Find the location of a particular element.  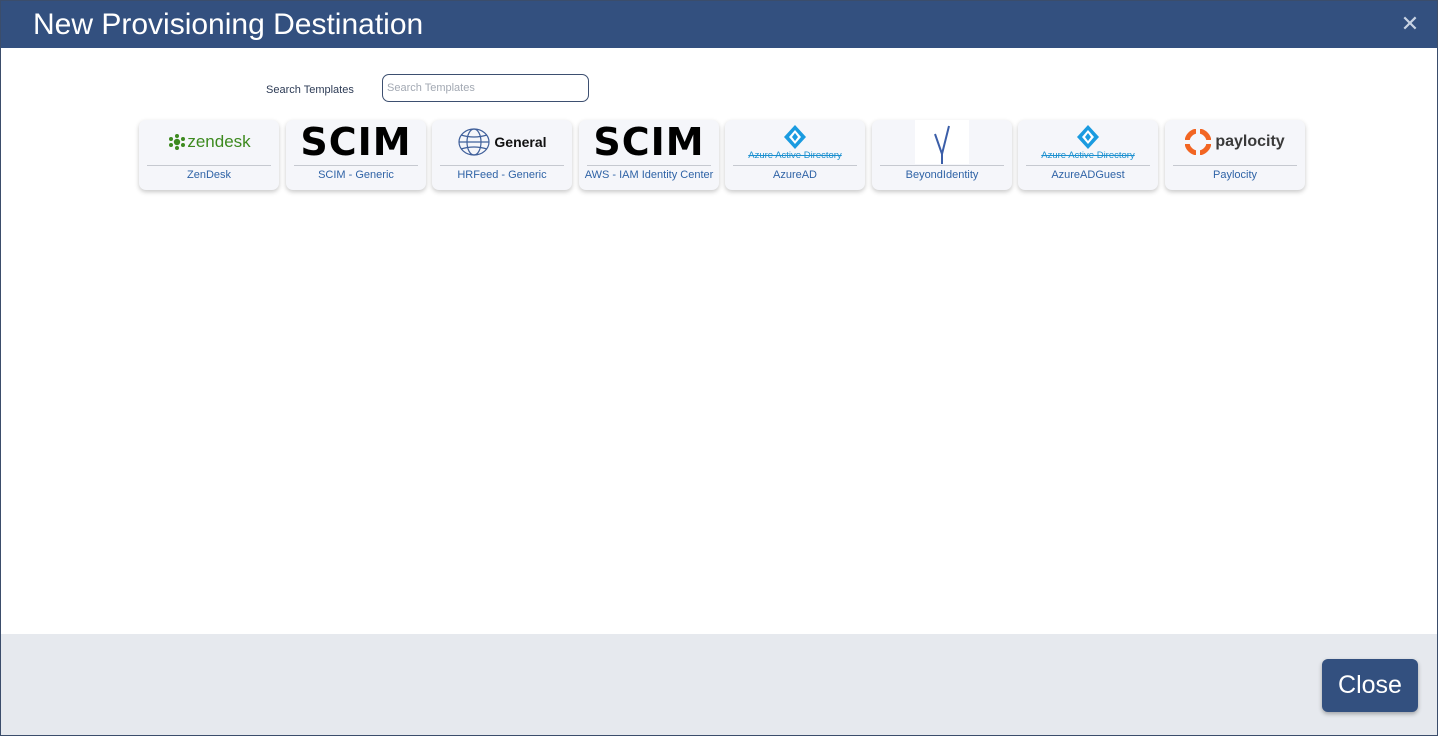

beyond-identity-check-icon is located at coordinates (942, 142).